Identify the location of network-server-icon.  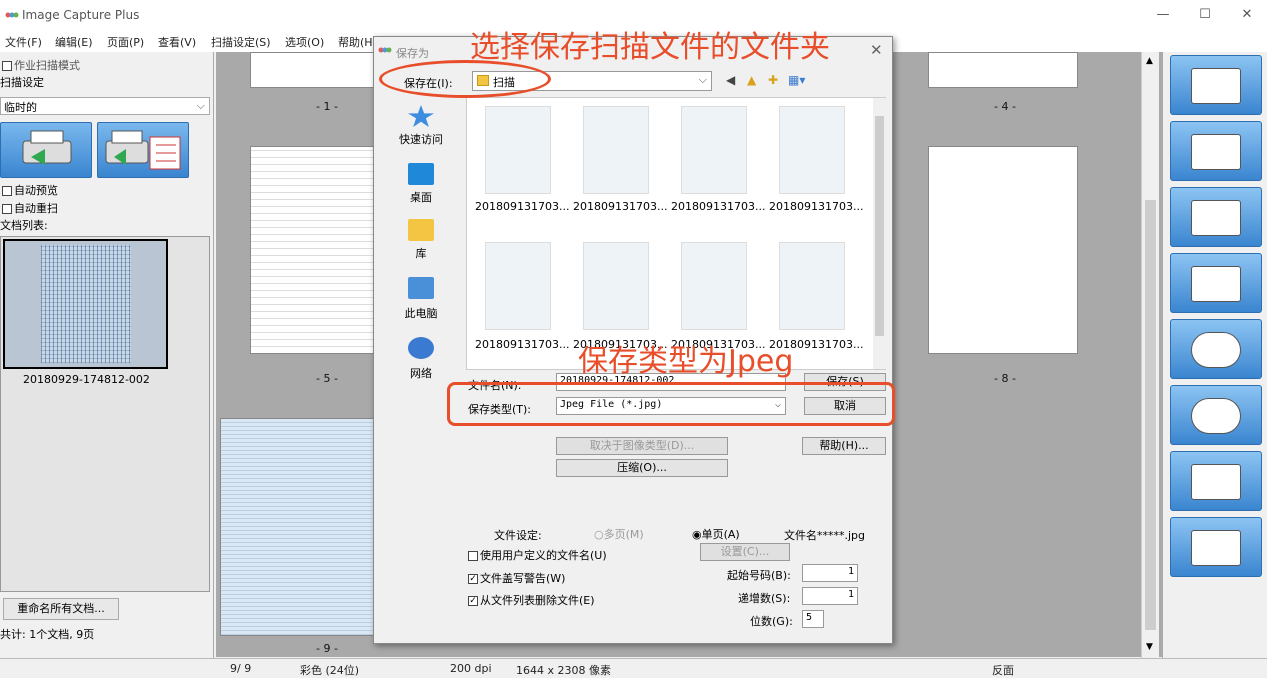
(1216, 482).